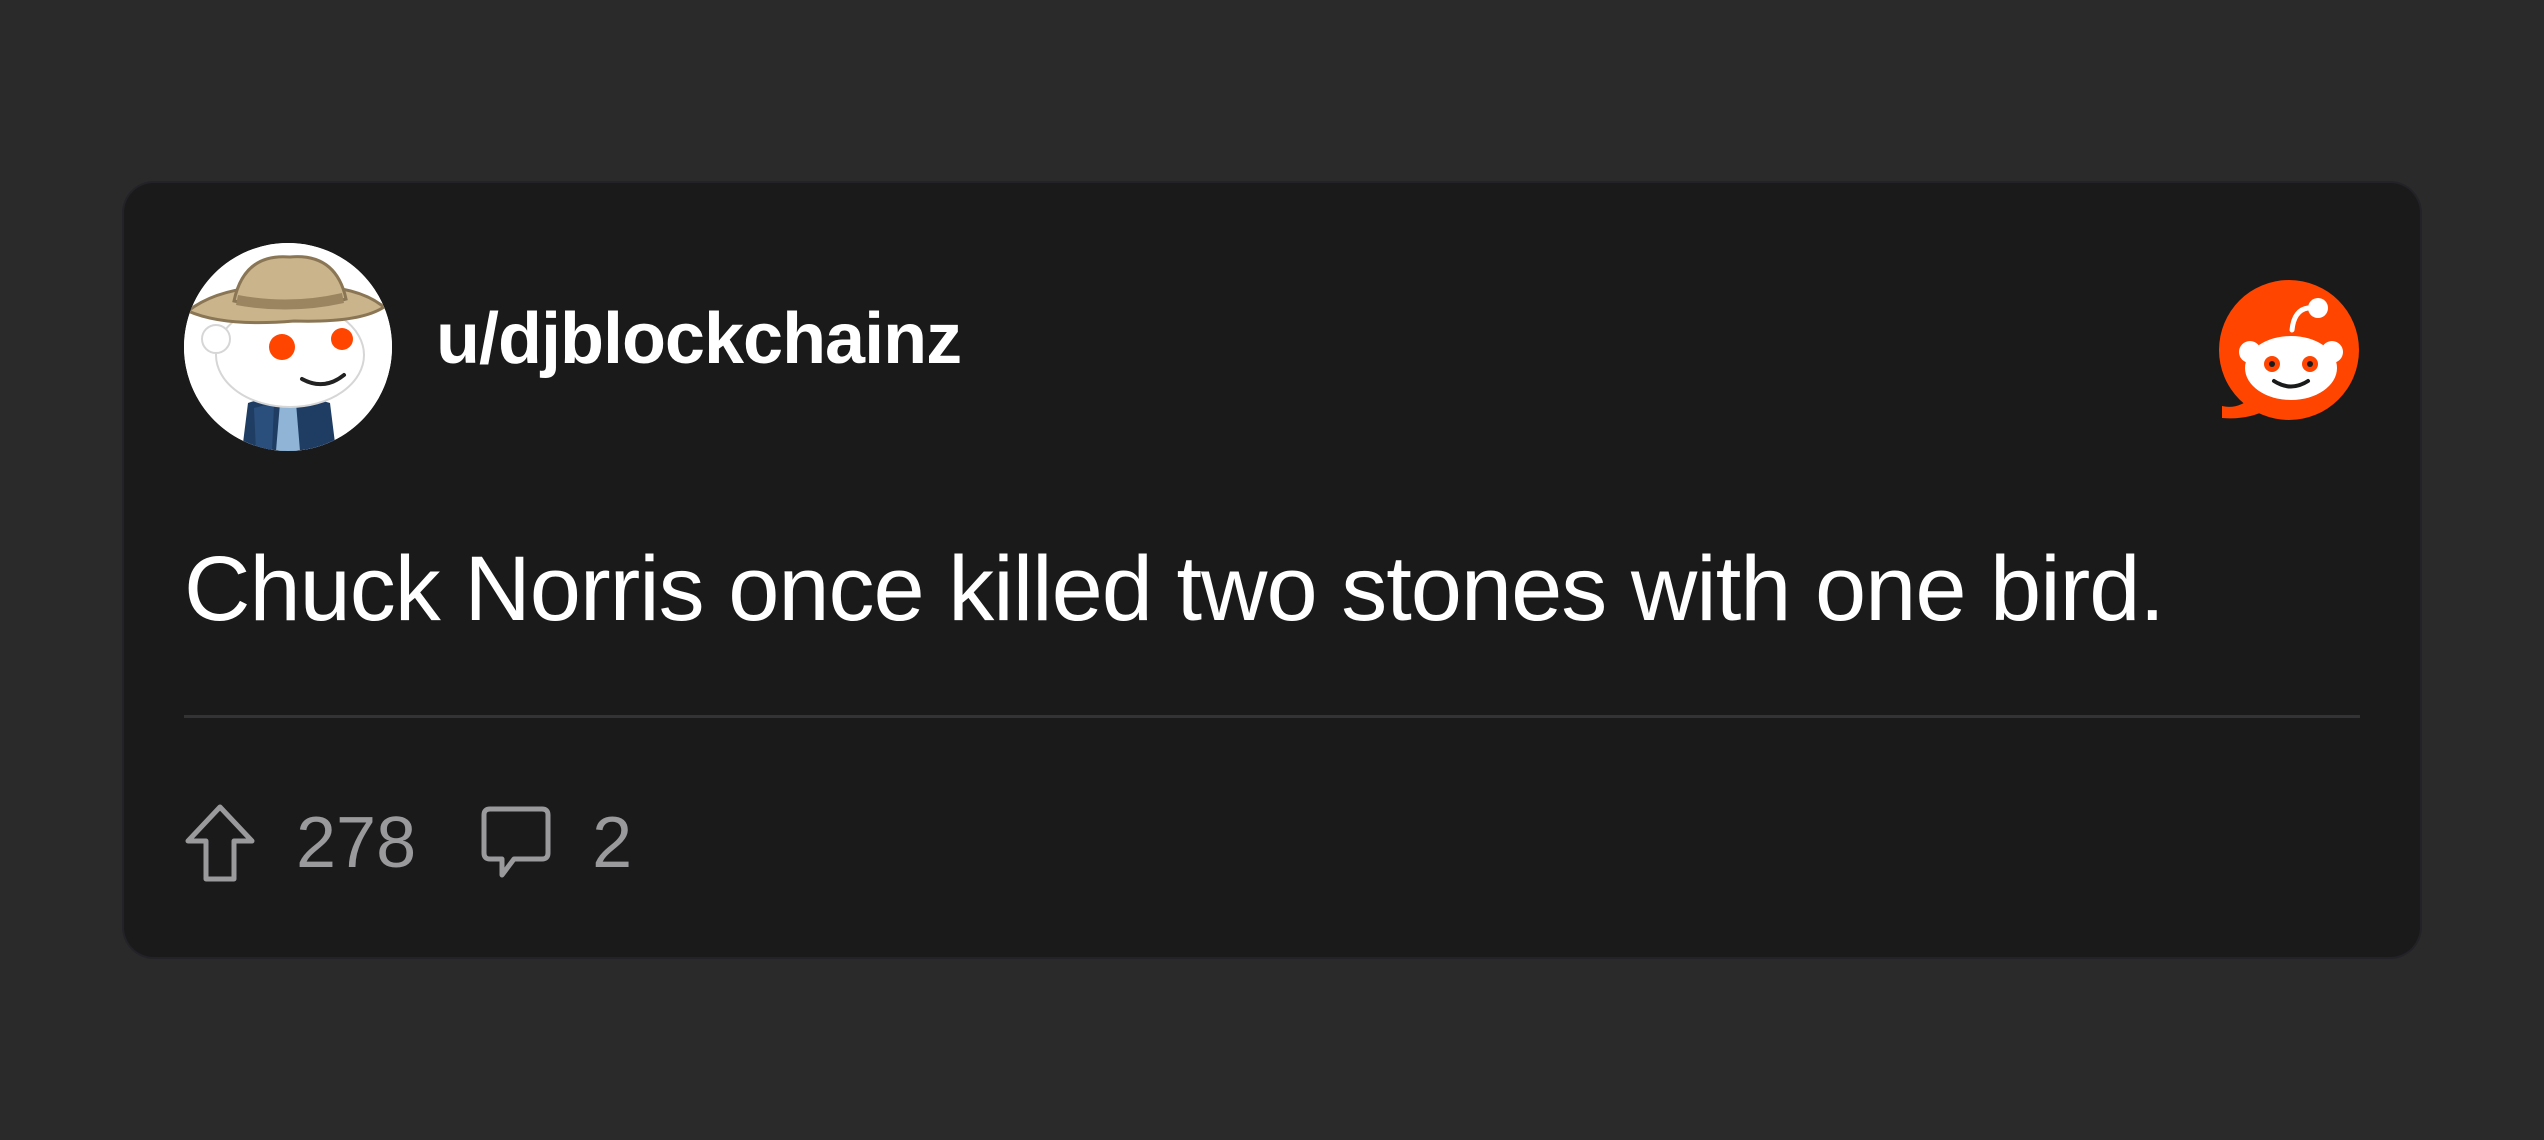 This screenshot has width=2544, height=1140. I want to click on upvote-button: 278, so click(300, 843).